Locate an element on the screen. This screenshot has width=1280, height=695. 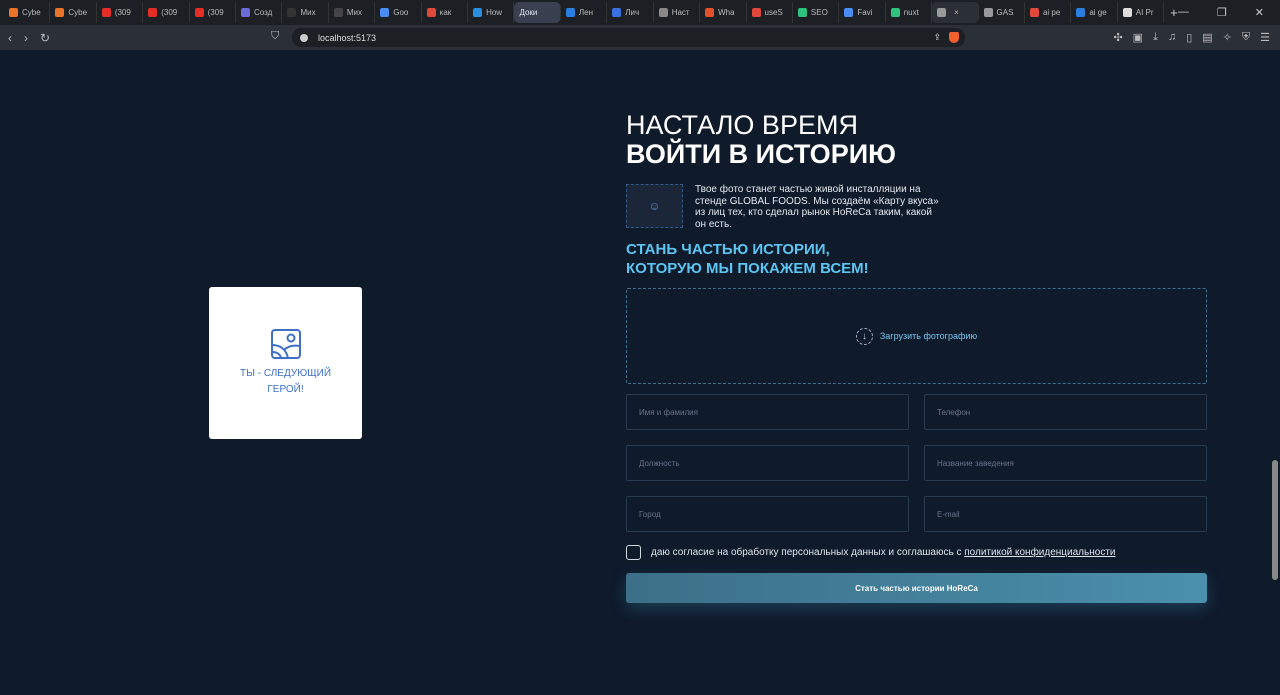
face-scan-icon: ☺ is located at coordinates (654, 206).